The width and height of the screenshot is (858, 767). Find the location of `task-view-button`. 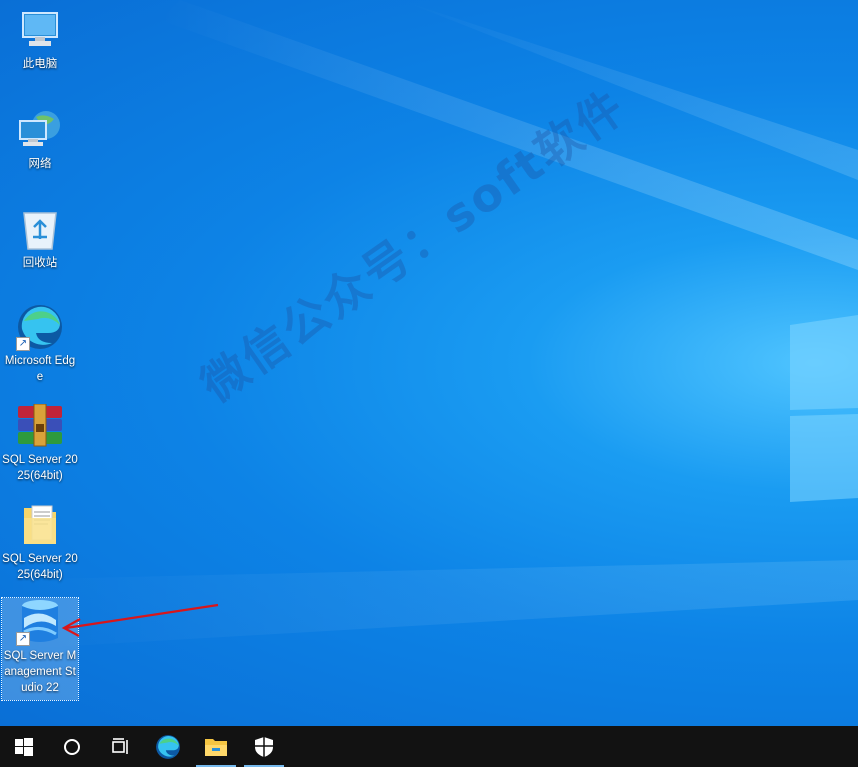

task-view-button is located at coordinates (120, 746).